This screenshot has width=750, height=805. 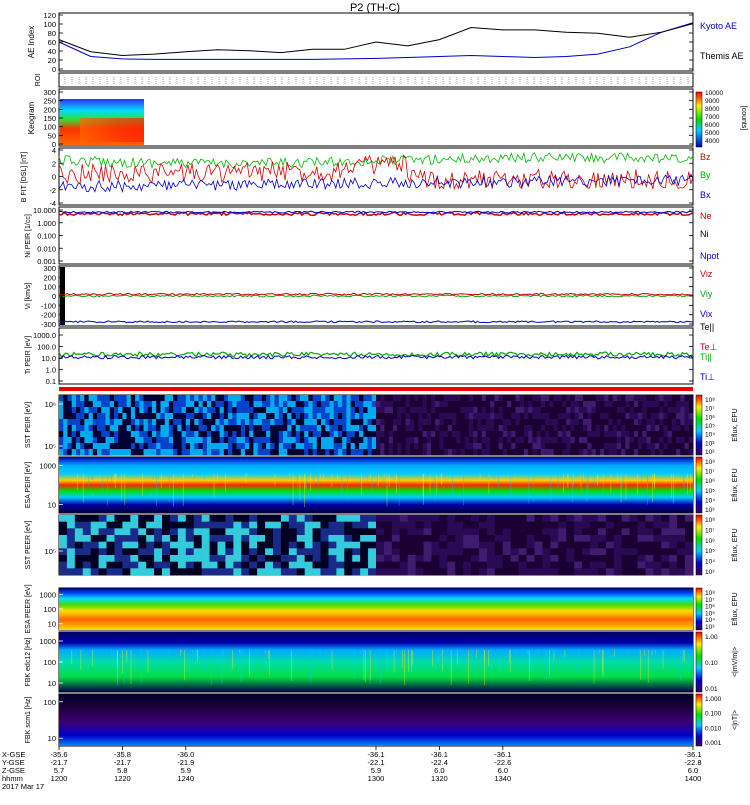 What do you see at coordinates (710, 452) in the screenshot?
I see `colorbar-tick-label: 10²` at bounding box center [710, 452].